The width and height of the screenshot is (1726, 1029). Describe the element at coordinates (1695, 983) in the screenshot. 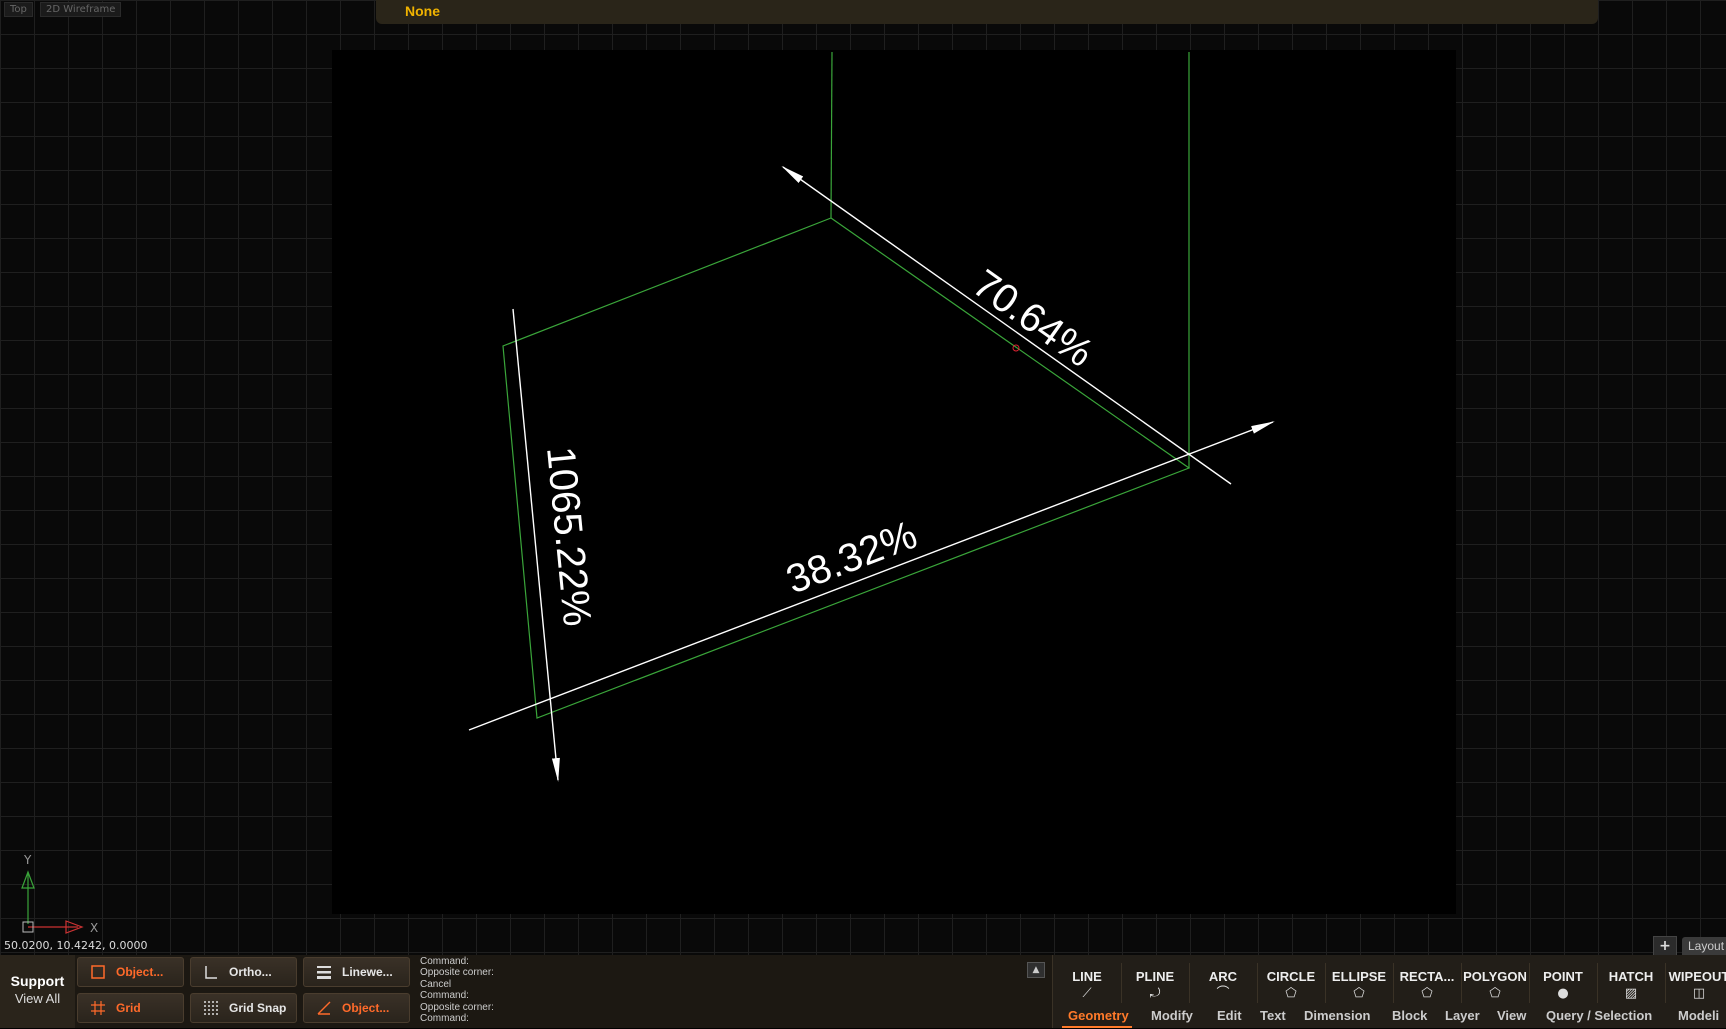

I see `wipeout-tool: WIPEOUT ◫` at that location.